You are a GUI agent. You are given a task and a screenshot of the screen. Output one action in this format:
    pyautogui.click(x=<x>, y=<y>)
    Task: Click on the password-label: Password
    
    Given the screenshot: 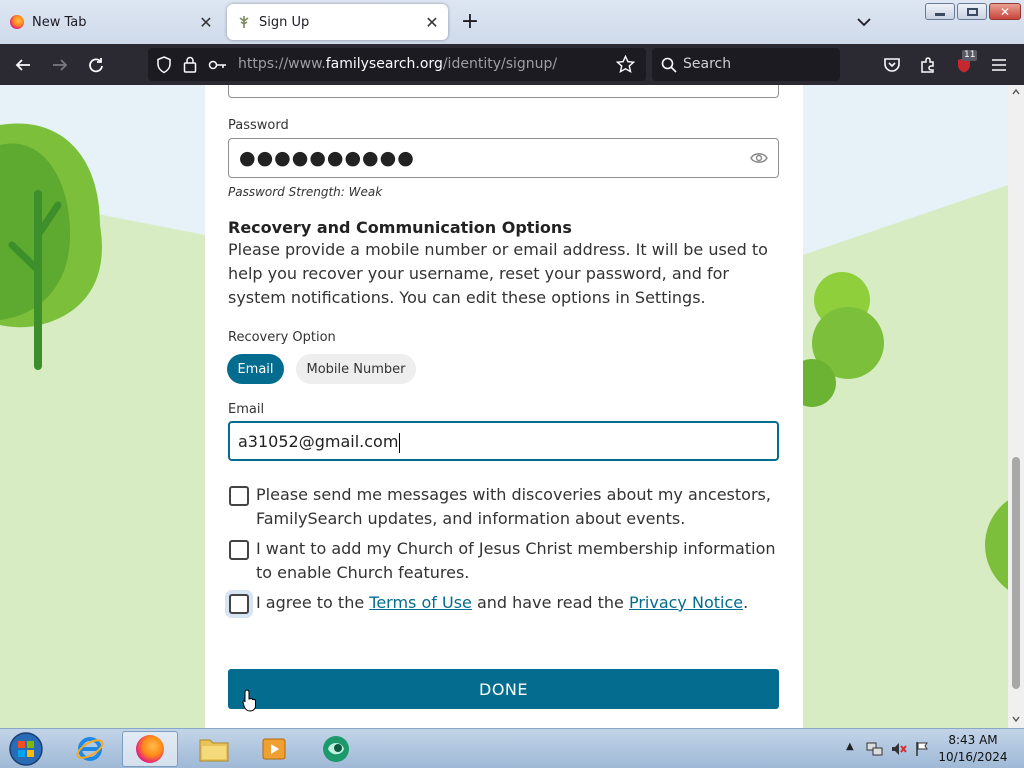 What is the action you would take?
    pyautogui.click(x=258, y=125)
    